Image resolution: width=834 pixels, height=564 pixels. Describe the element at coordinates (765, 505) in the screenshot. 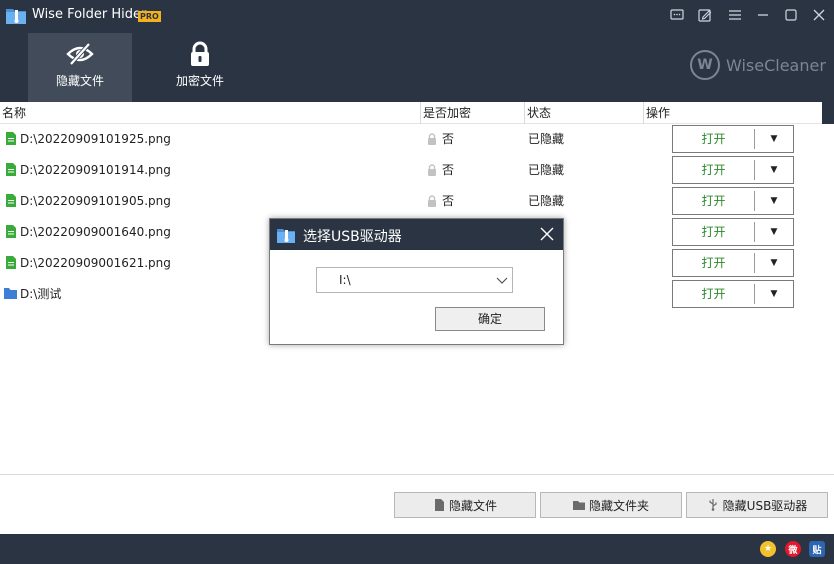

I see `button-label: 隐藏USB驱动器` at that location.